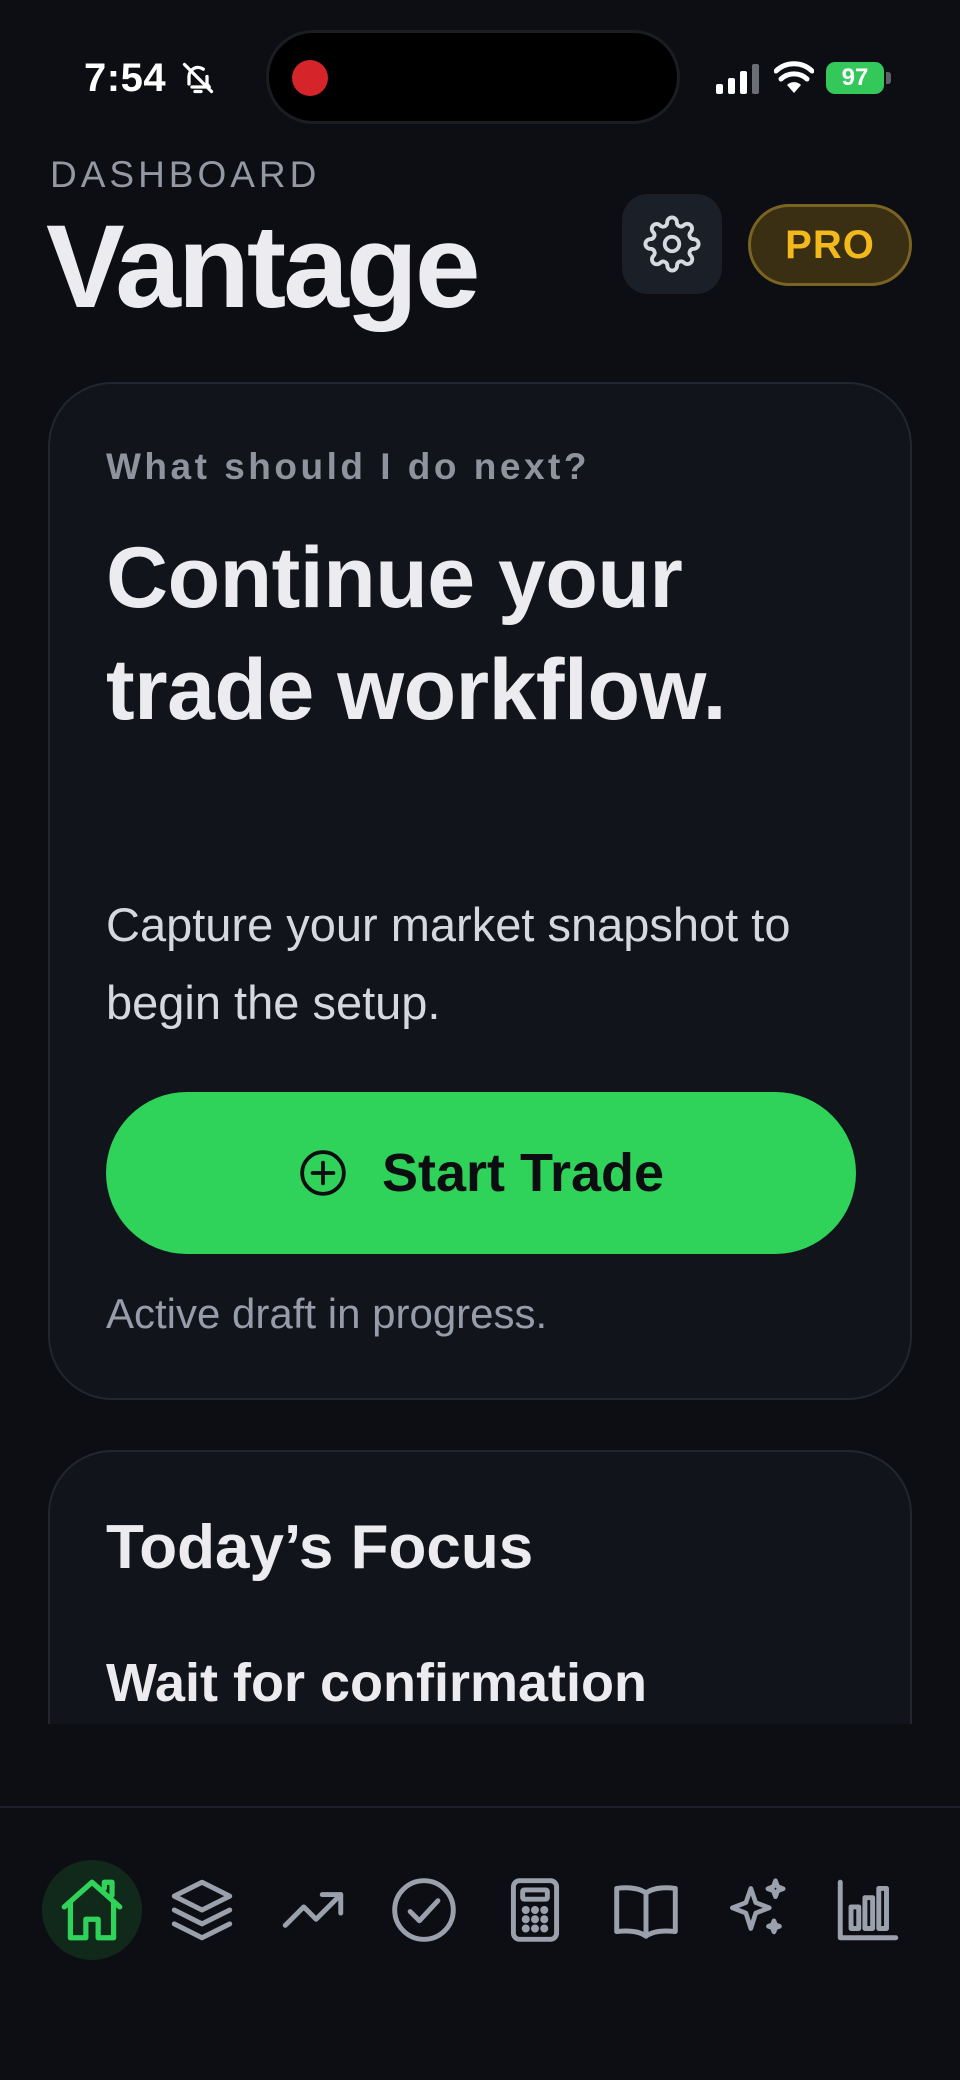 This screenshot has height=2080, width=960. I want to click on focus-item: Wait for confirmation, so click(376, 1683).